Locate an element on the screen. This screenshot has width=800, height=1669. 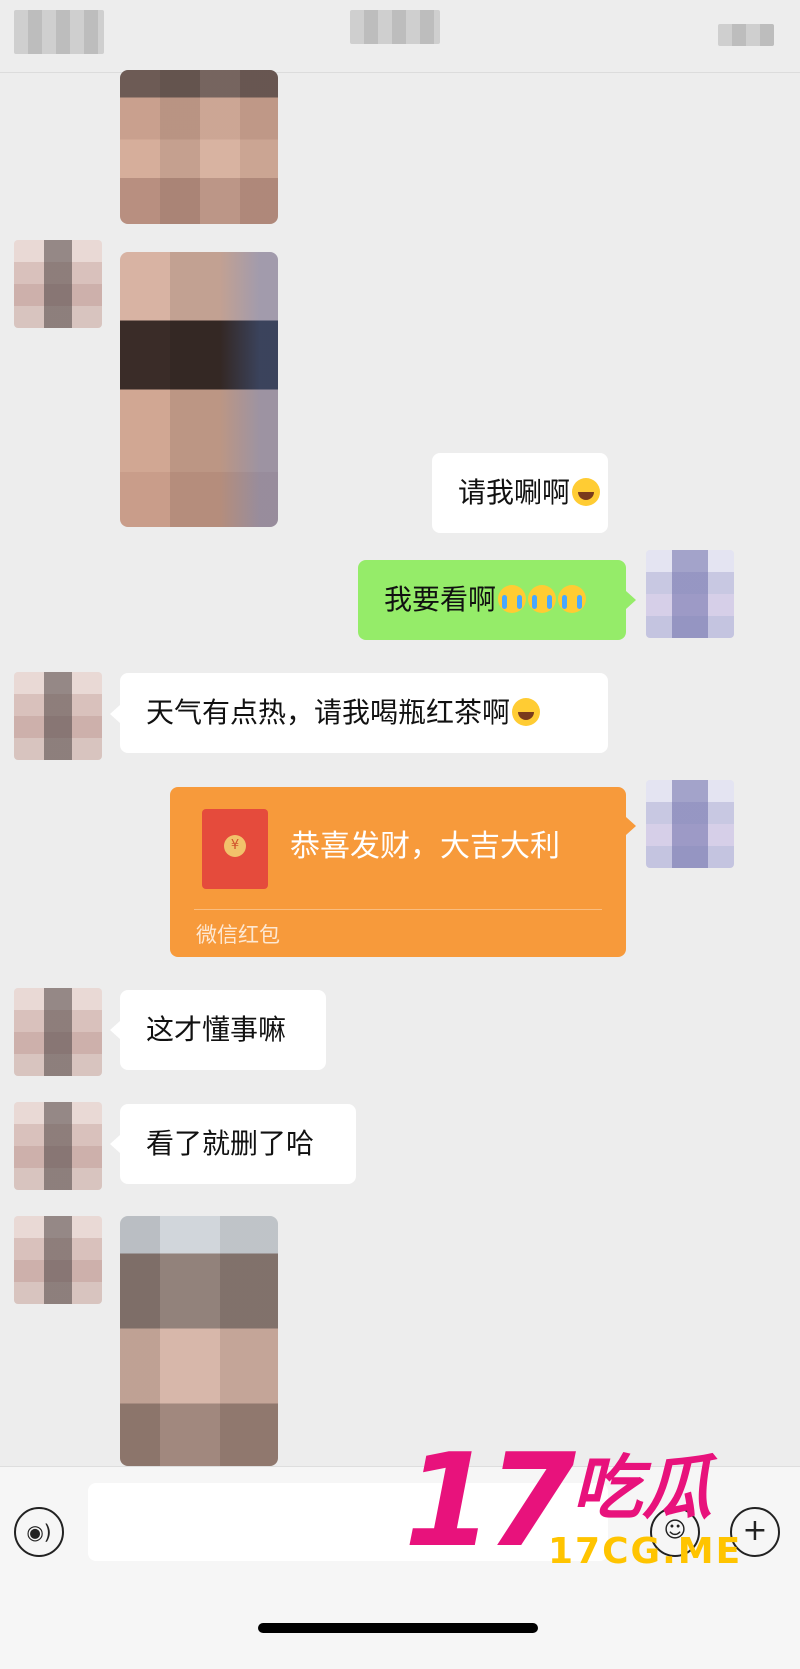
message-text: 天气有点热，请我喝瓶红茶啊 is located at coordinates (328, 712).